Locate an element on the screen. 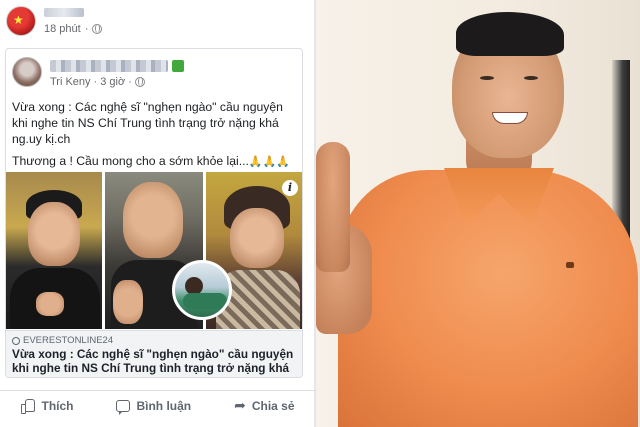 Image resolution: width=640 pixels, height=427 pixels. comment-icon is located at coordinates (123, 407).